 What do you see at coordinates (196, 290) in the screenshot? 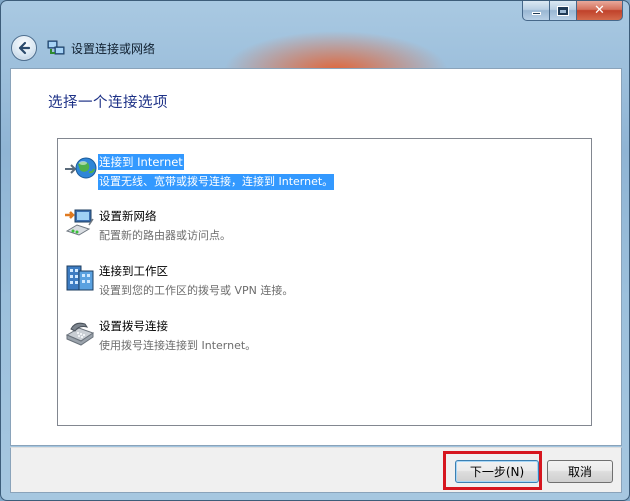
I see `option-description: 设置到您的工作区的拨号或 VPN 连接。` at bounding box center [196, 290].